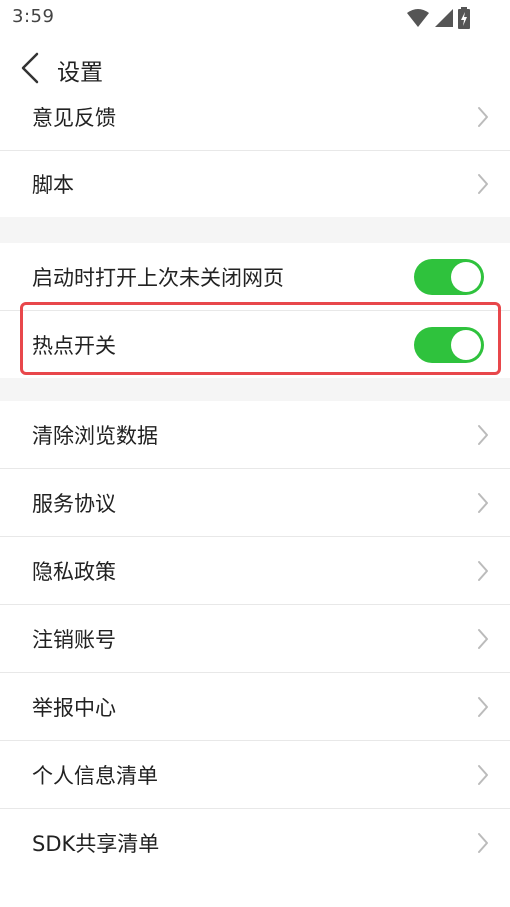 Image resolution: width=510 pixels, height=907 pixels. Describe the element at coordinates (255, 774) in the screenshot. I see `settings-item-personal-info-list: 个人信息清单` at that location.